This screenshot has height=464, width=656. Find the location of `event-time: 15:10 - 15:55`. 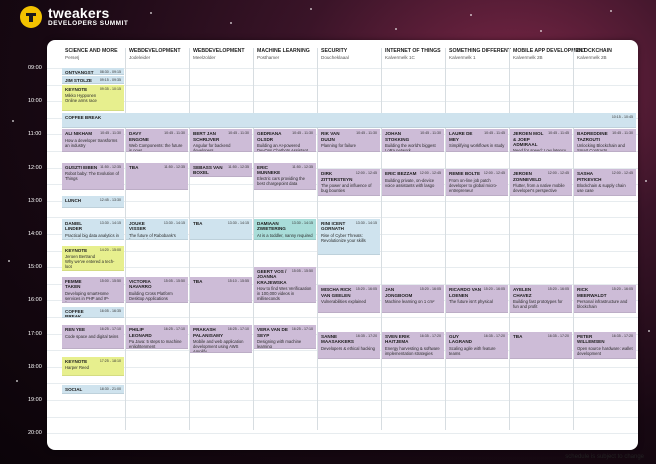

event-time: 15:10 - 15:55 is located at coordinates (238, 281).